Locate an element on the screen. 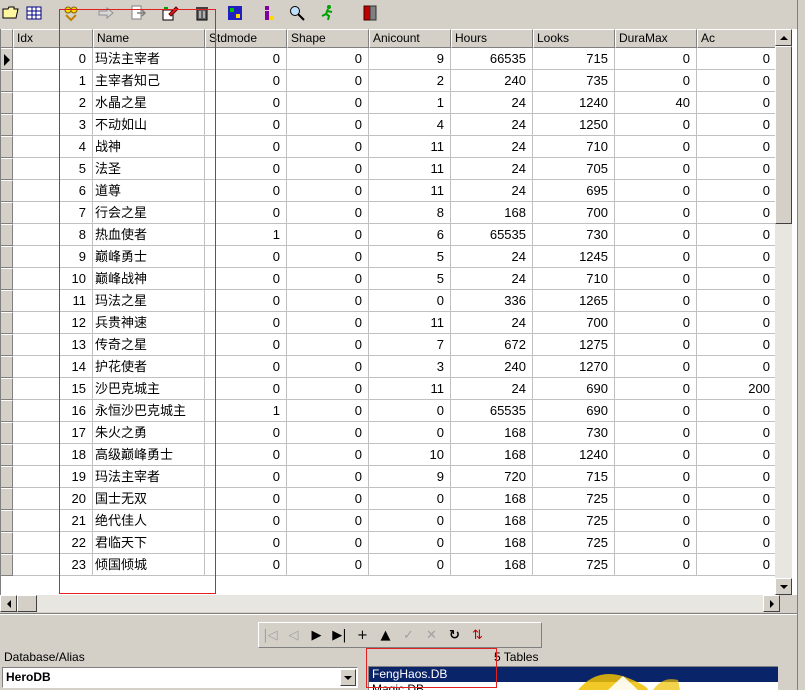 This screenshot has height=690, width=805. table-row: 10 巅峰战神 0 0 5 24 710 0 0 is located at coordinates (399, 279).